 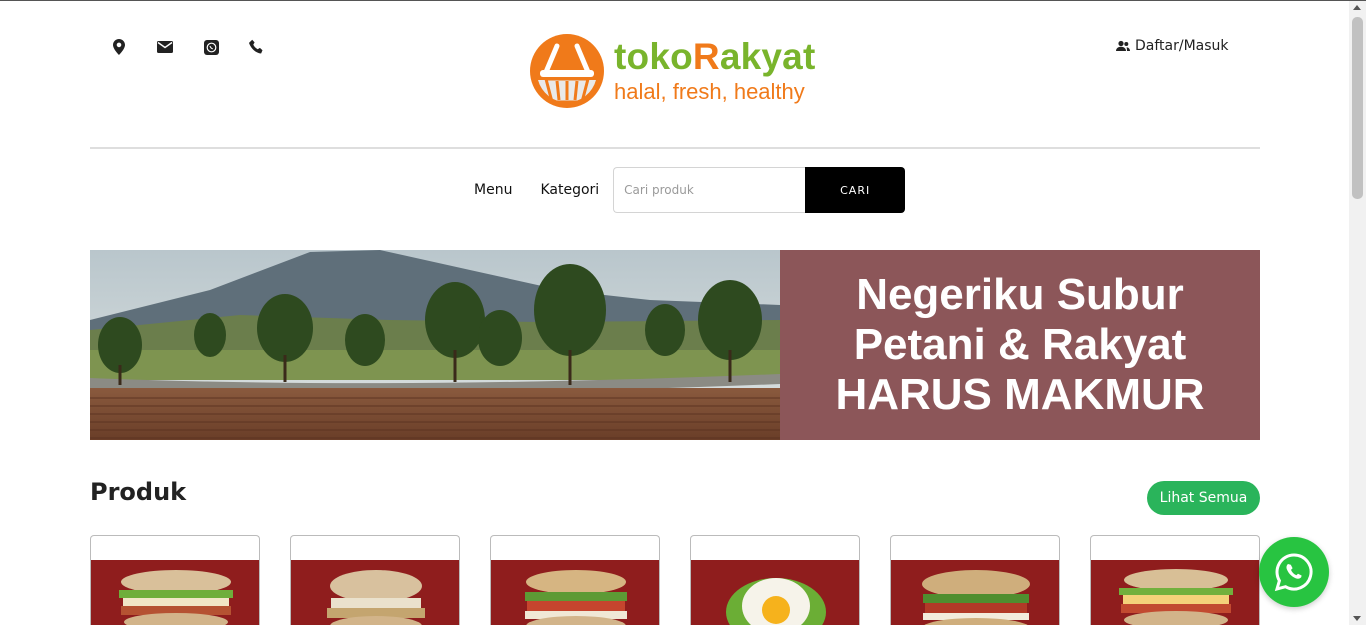 What do you see at coordinates (1357, 108) in the screenshot?
I see `scroll-thumb` at bounding box center [1357, 108].